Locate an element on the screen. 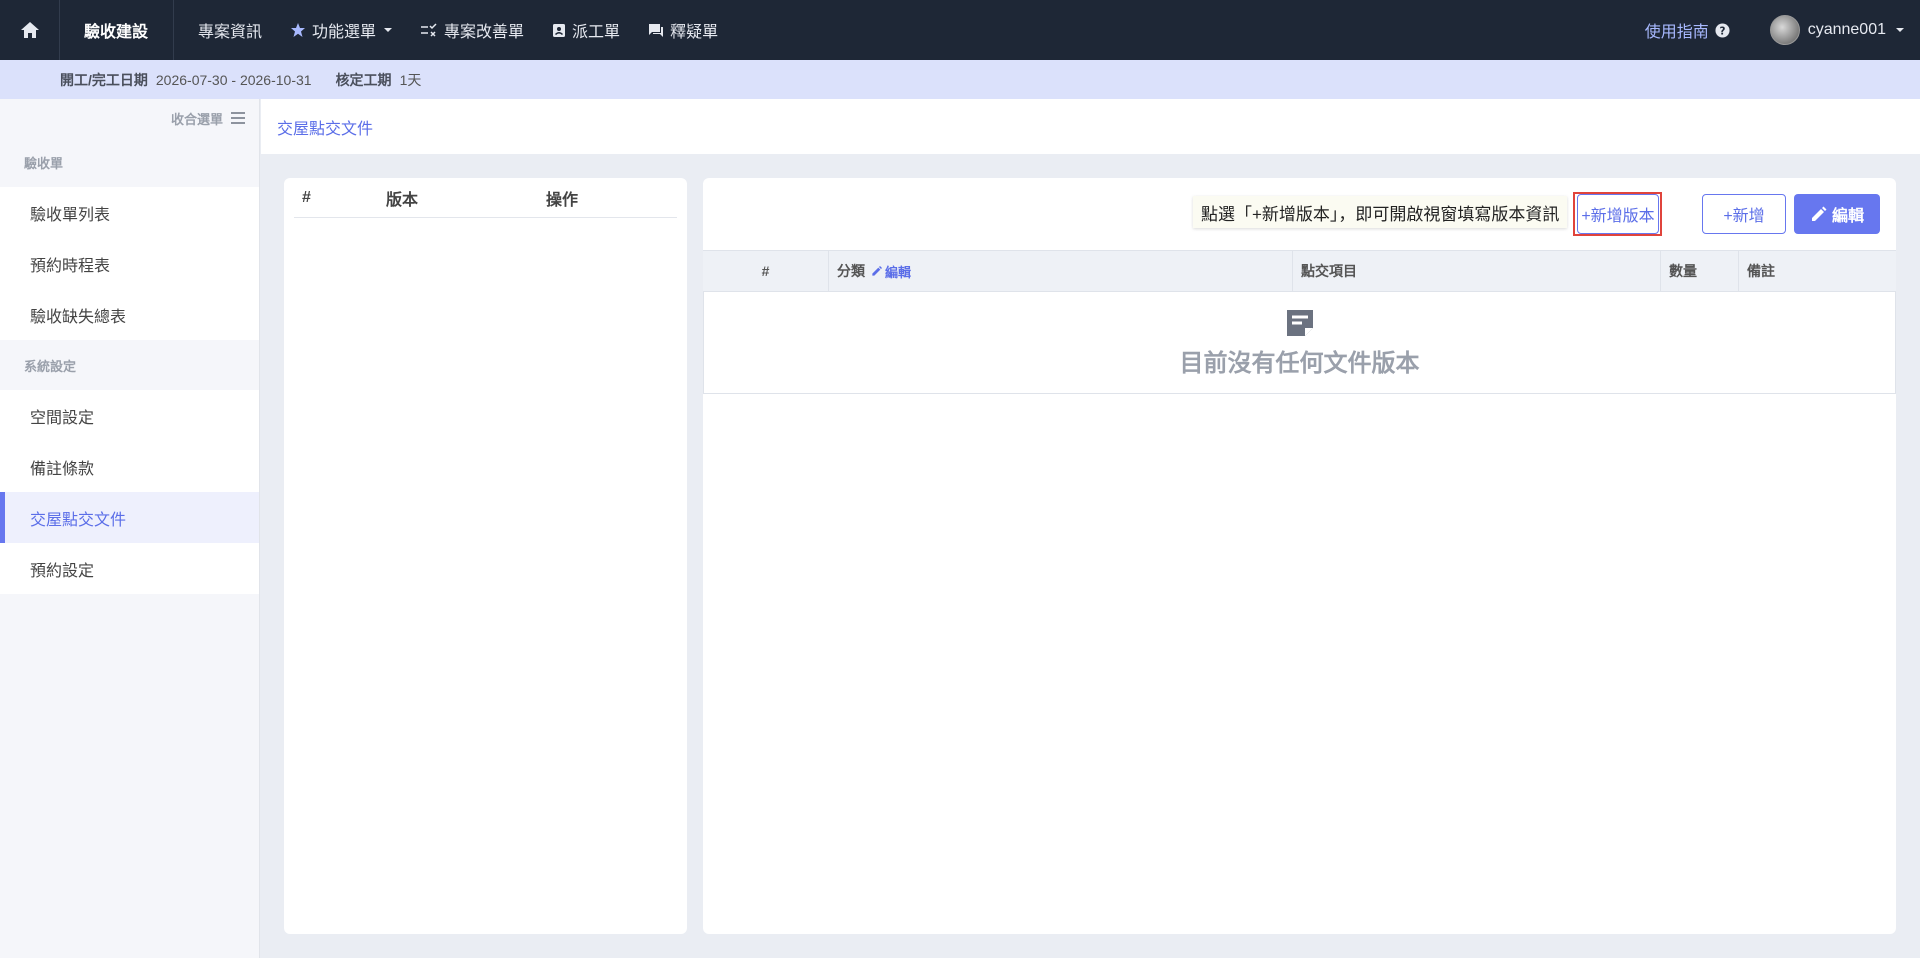  company-name: 驗收建設 is located at coordinates (117, 30).